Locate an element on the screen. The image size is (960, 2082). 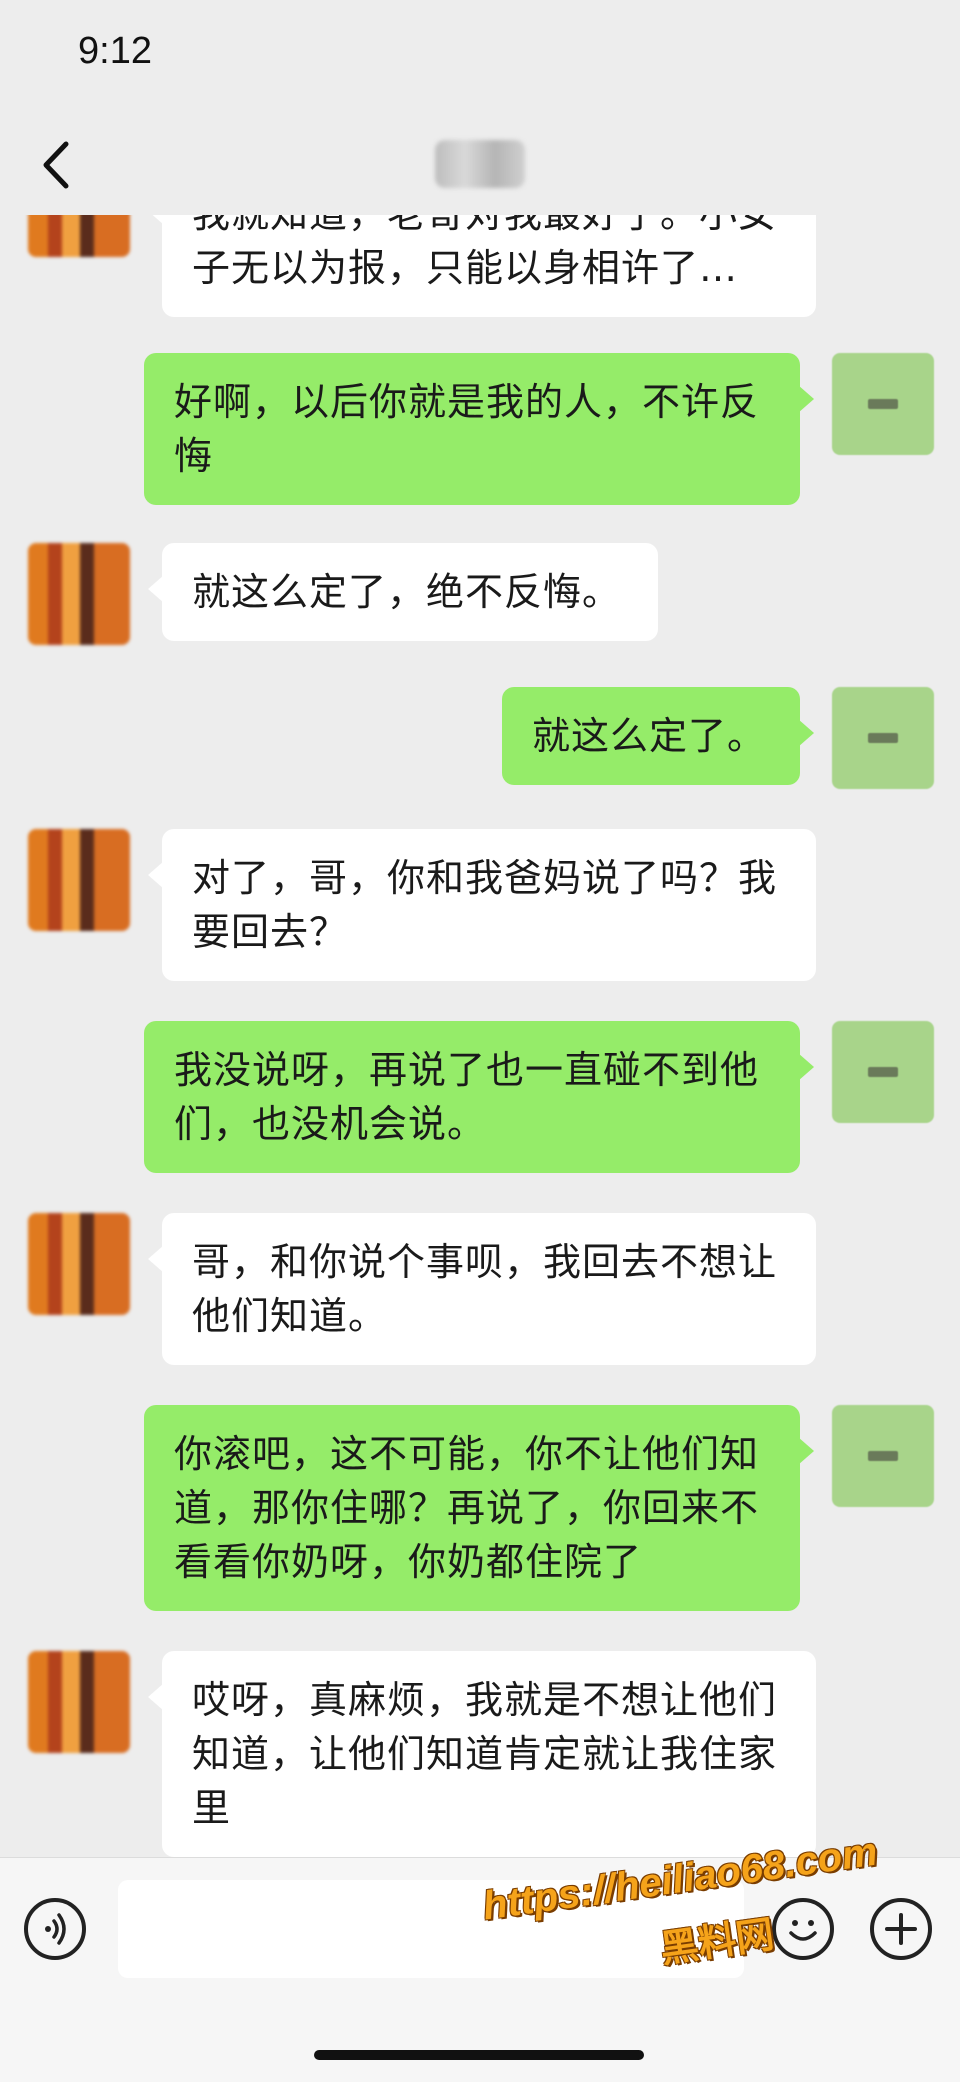
message-bubble-me: 我没说呀，再说了也一直碰不到他们，也没机会说。 is located at coordinates (479, 1097).